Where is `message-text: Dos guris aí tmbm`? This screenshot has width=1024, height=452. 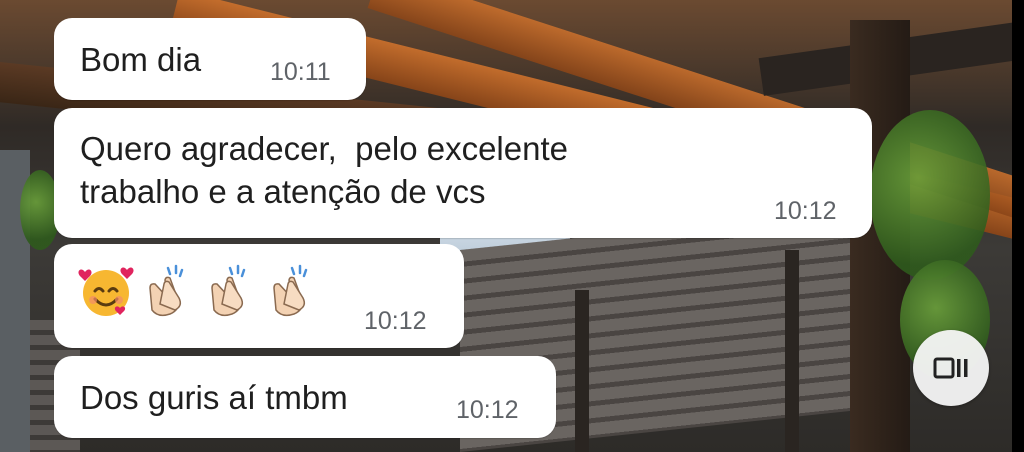 message-text: Dos guris aí tmbm is located at coordinates (214, 397).